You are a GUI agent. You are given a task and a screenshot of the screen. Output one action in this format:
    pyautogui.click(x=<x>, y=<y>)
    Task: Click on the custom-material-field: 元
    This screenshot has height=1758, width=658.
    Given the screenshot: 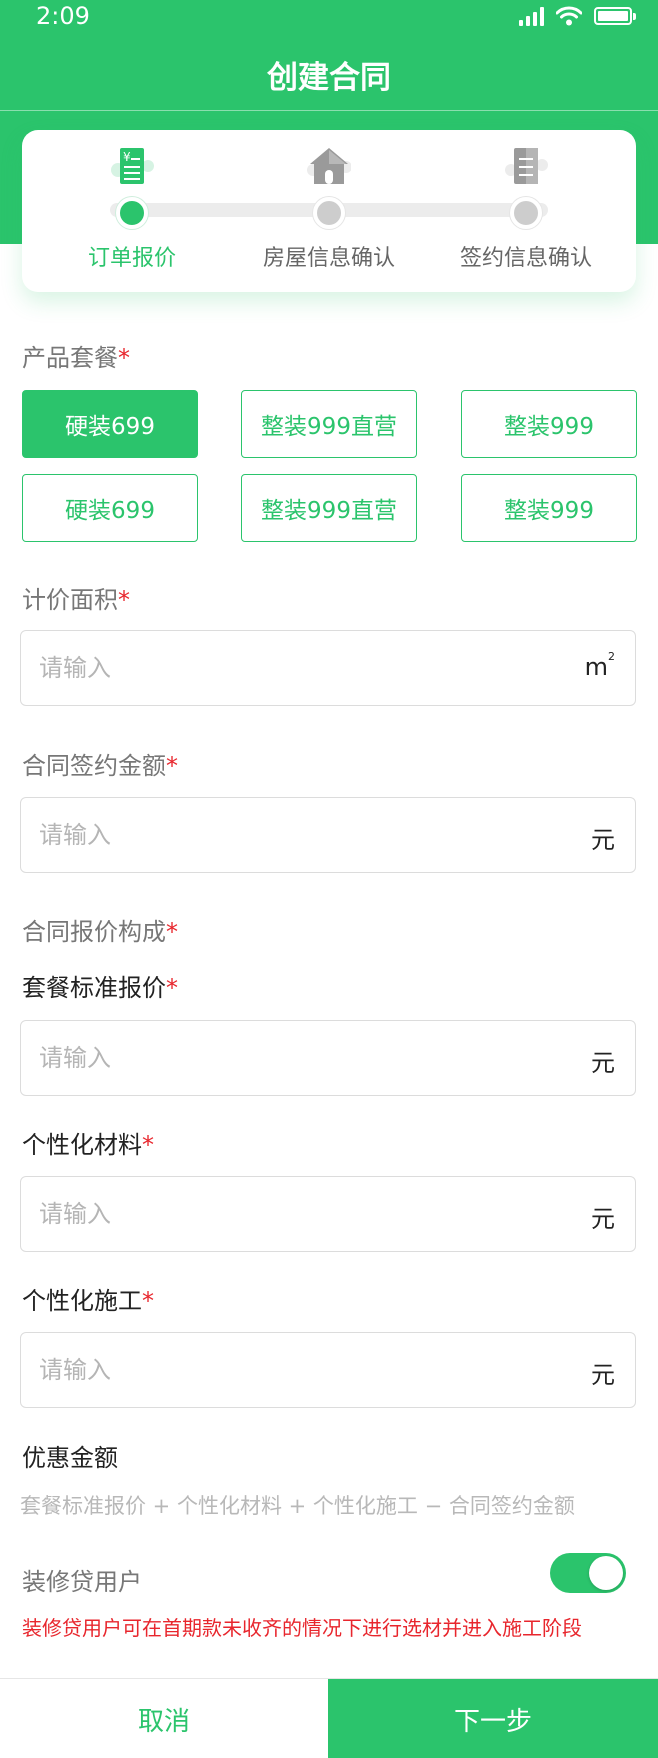 What is the action you would take?
    pyautogui.click(x=328, y=1214)
    